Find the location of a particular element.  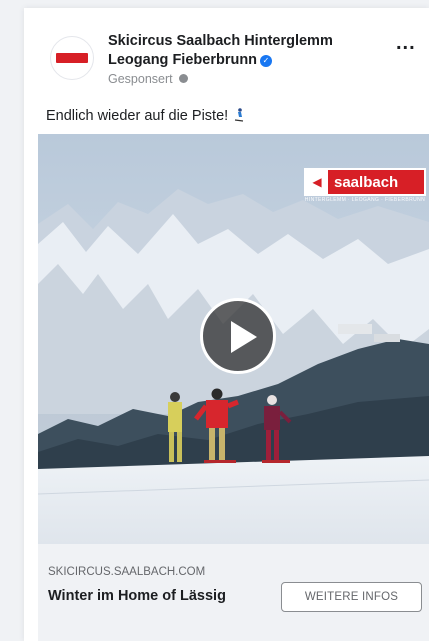

learn-more-button: WEITERE INFOS is located at coordinates (351, 597).